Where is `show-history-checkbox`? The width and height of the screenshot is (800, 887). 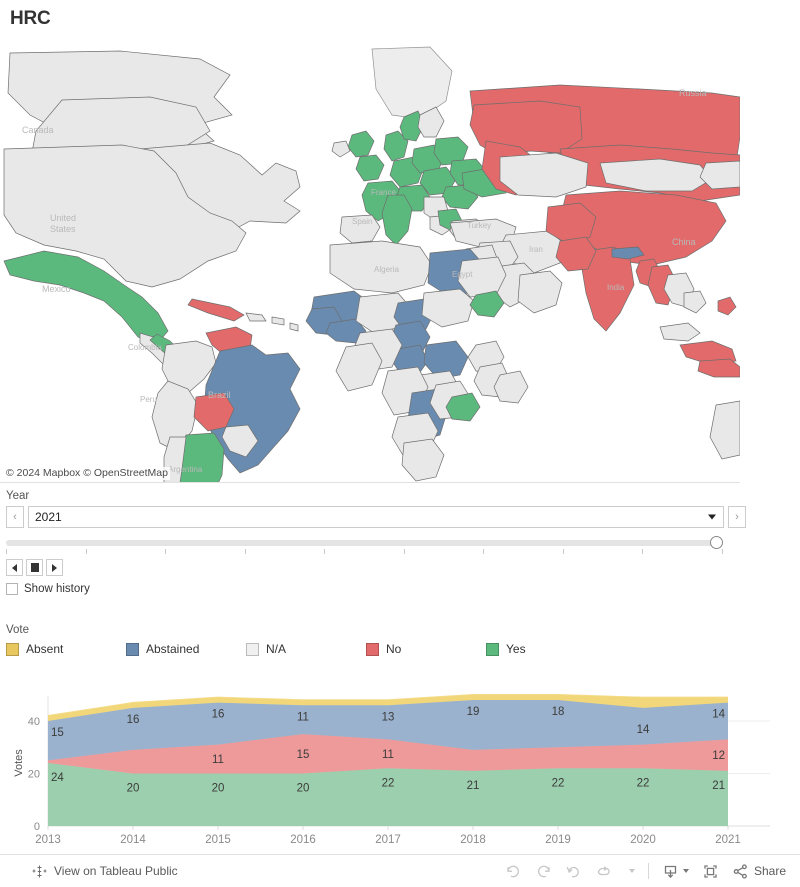 show-history-checkbox is located at coordinates (12, 589).